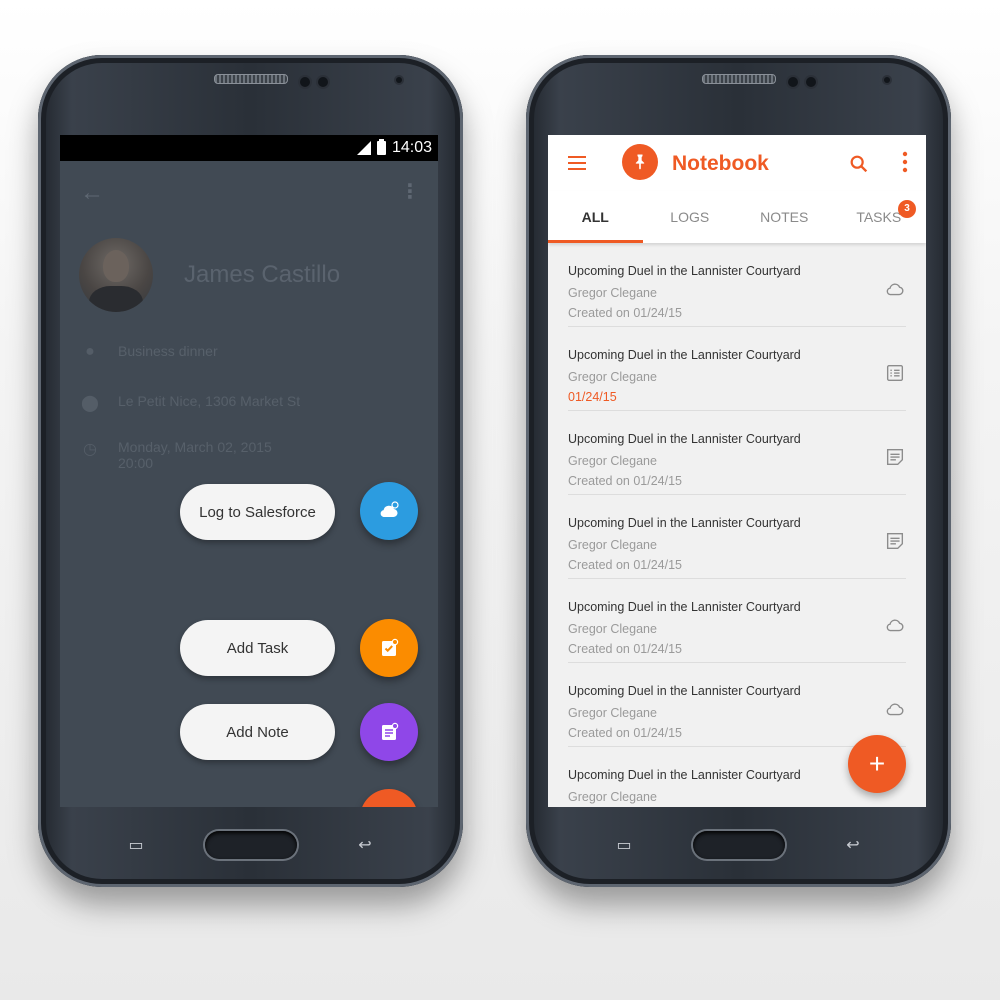 This screenshot has height=1000, width=1000. I want to click on detail-text: Le Petit Nice, 1306 Market St, so click(209, 401).